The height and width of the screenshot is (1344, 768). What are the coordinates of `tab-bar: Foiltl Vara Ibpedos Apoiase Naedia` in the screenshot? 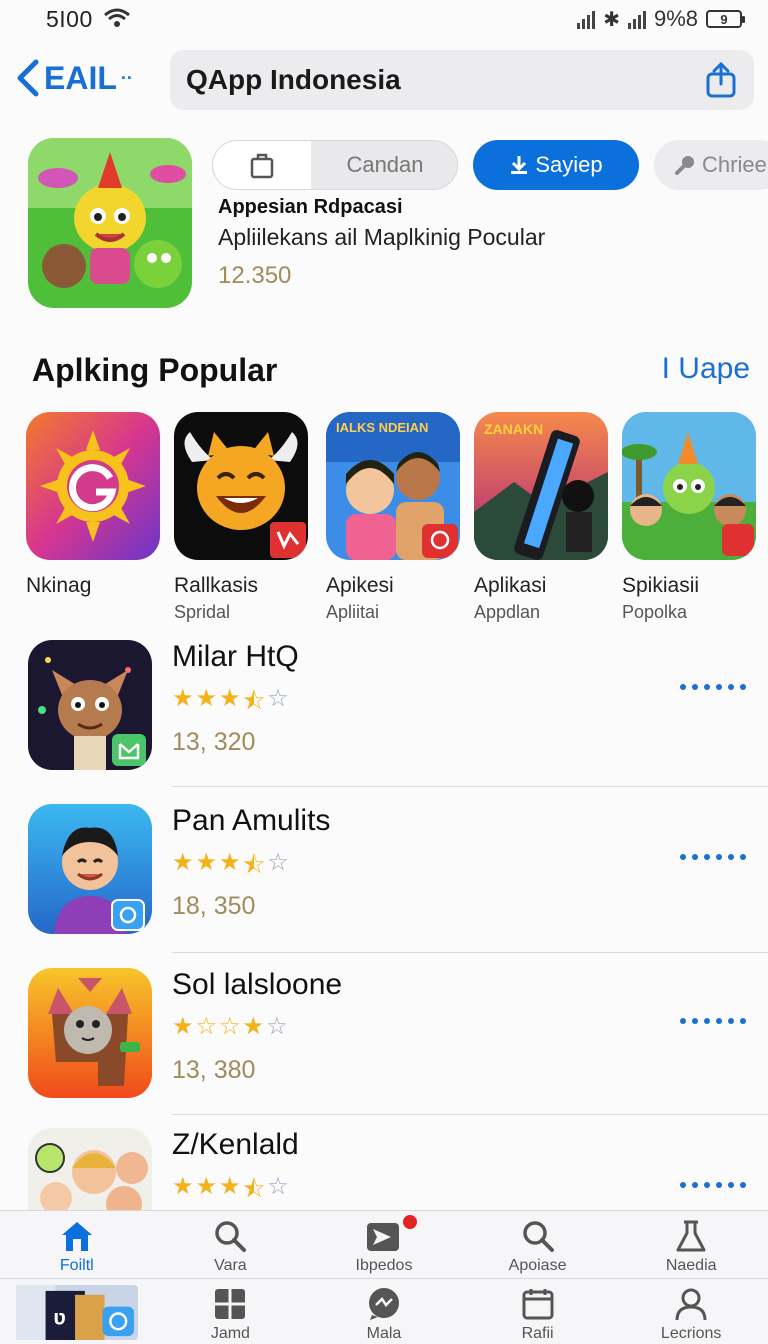 It's located at (384, 1244).